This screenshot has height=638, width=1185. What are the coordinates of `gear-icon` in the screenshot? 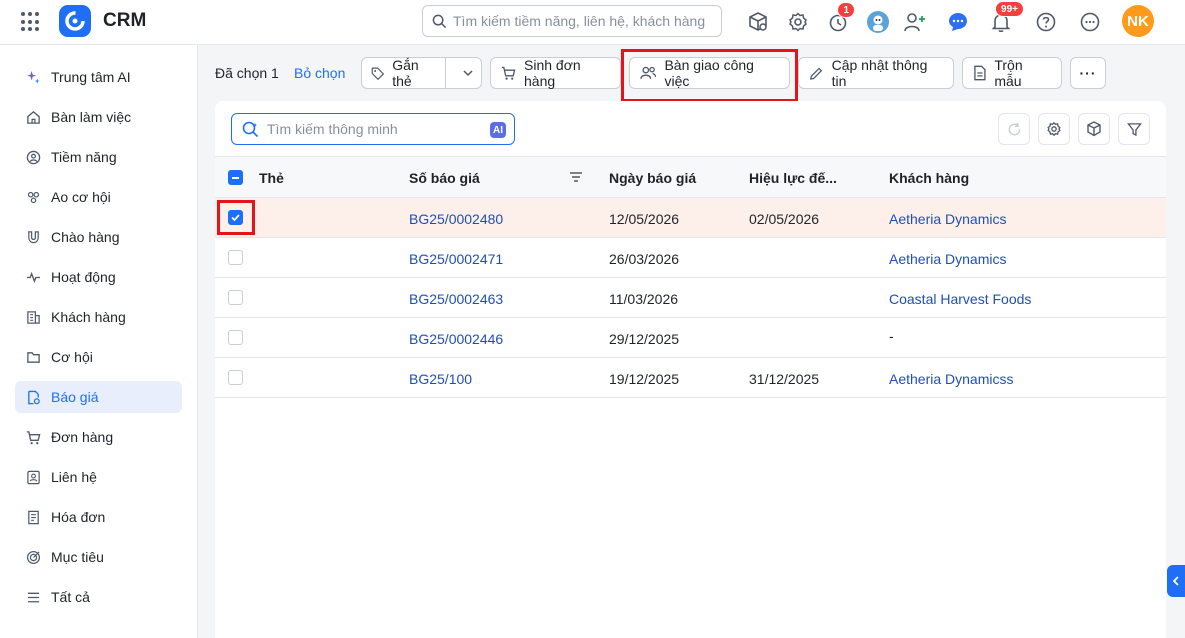 It's located at (1054, 129).